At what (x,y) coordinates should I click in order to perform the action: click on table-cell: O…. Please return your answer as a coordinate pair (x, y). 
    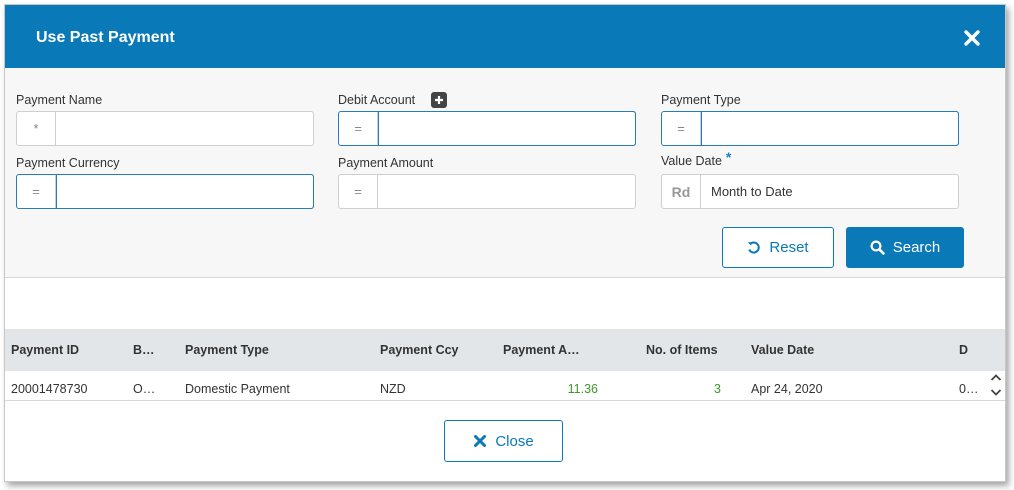
    Looking at the image, I should click on (144, 389).